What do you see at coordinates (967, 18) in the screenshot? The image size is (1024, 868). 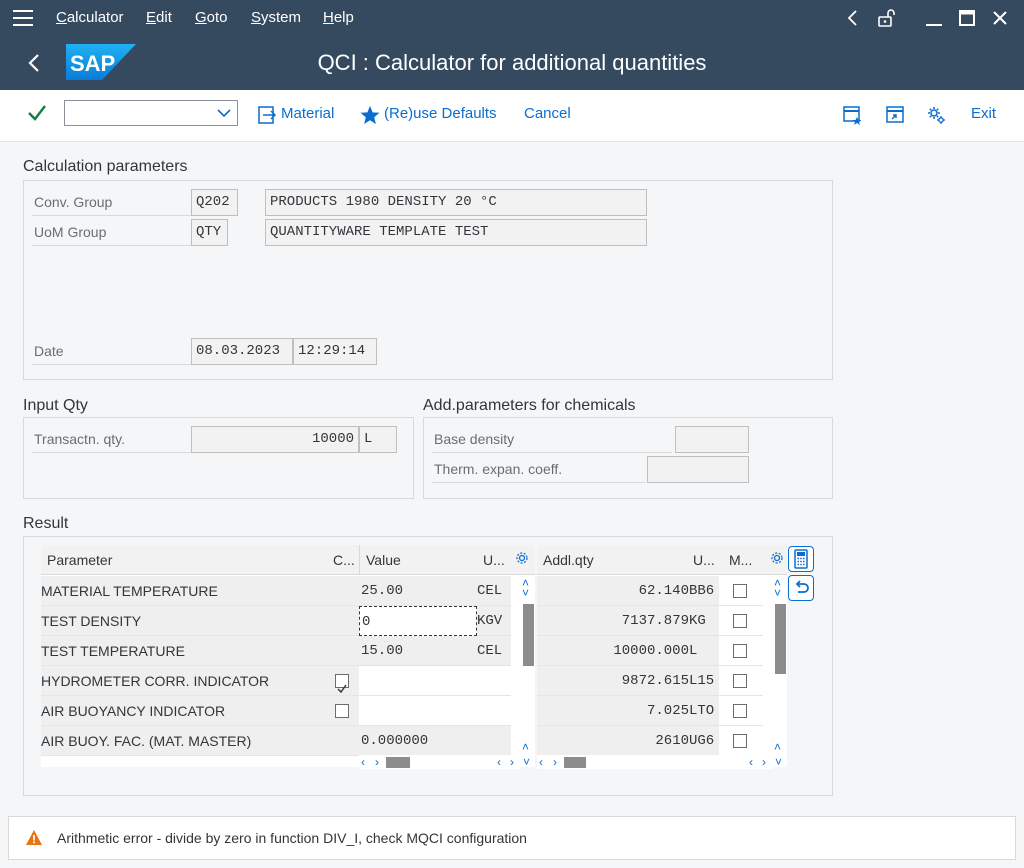 I see `maximize-icon` at bounding box center [967, 18].